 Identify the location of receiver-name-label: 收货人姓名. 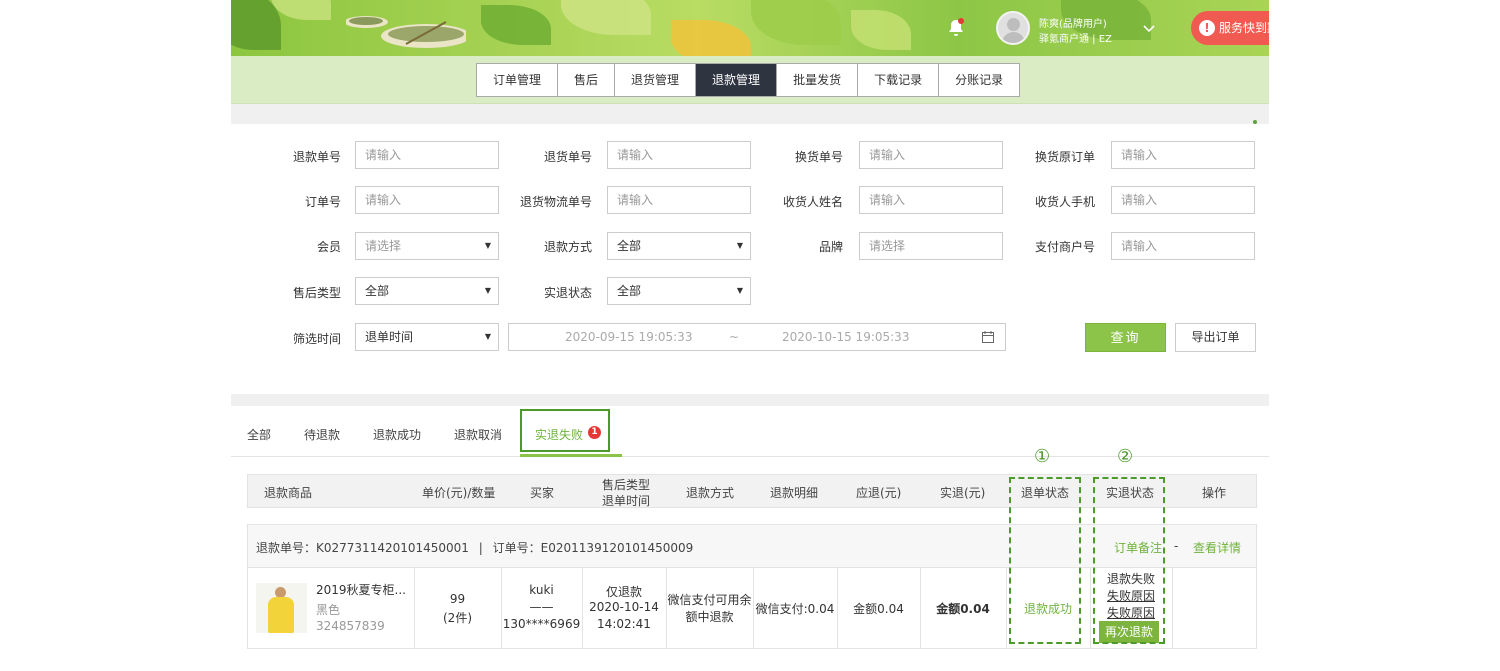
(812, 202).